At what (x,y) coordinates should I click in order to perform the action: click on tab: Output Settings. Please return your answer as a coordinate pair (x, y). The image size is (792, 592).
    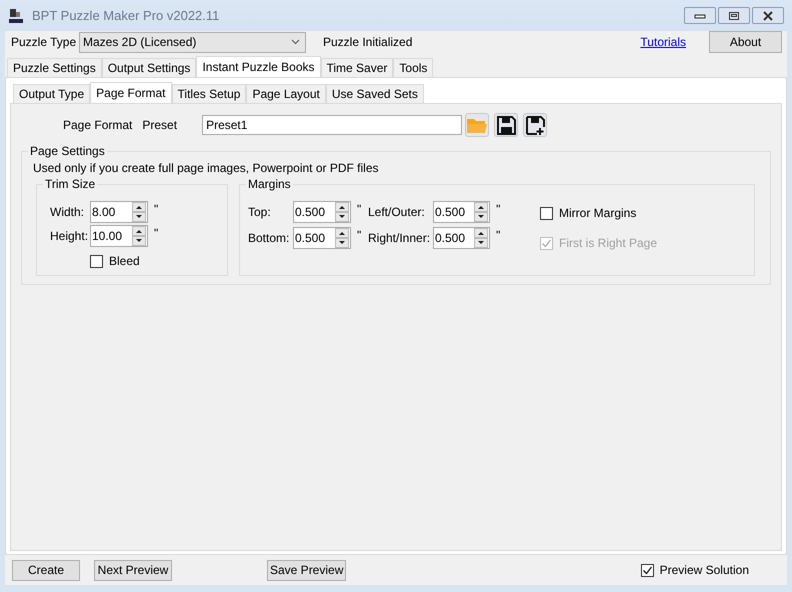
    Looking at the image, I should click on (149, 67).